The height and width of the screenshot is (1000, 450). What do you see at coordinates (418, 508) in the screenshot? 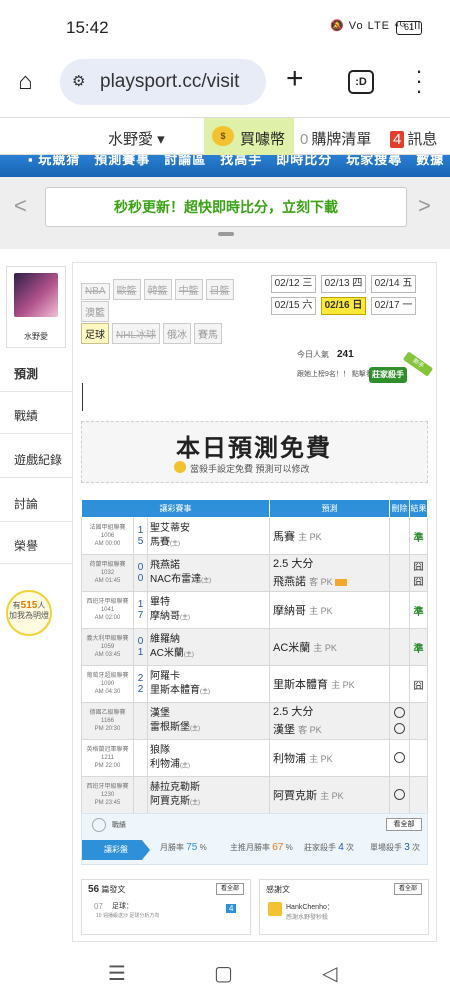
I see `col-result: 結果` at bounding box center [418, 508].